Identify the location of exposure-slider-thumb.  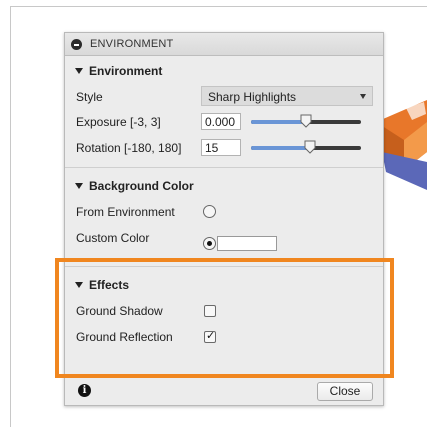
(306, 121).